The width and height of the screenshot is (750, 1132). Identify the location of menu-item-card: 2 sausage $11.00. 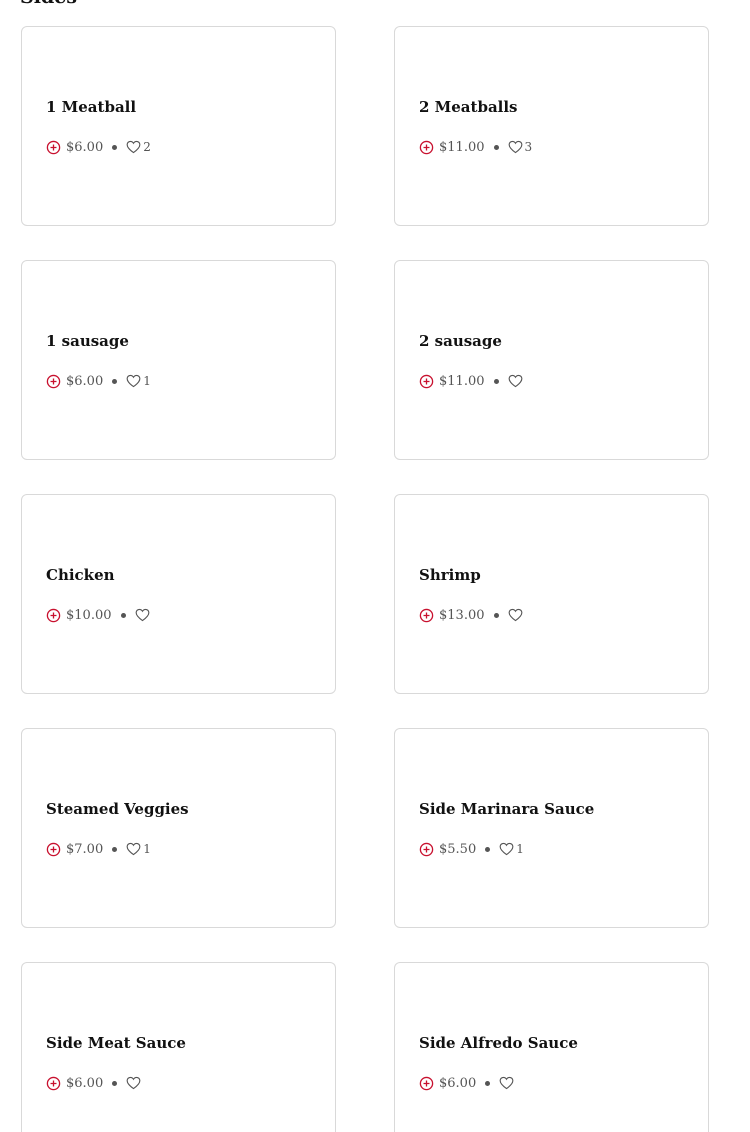
(551, 360).